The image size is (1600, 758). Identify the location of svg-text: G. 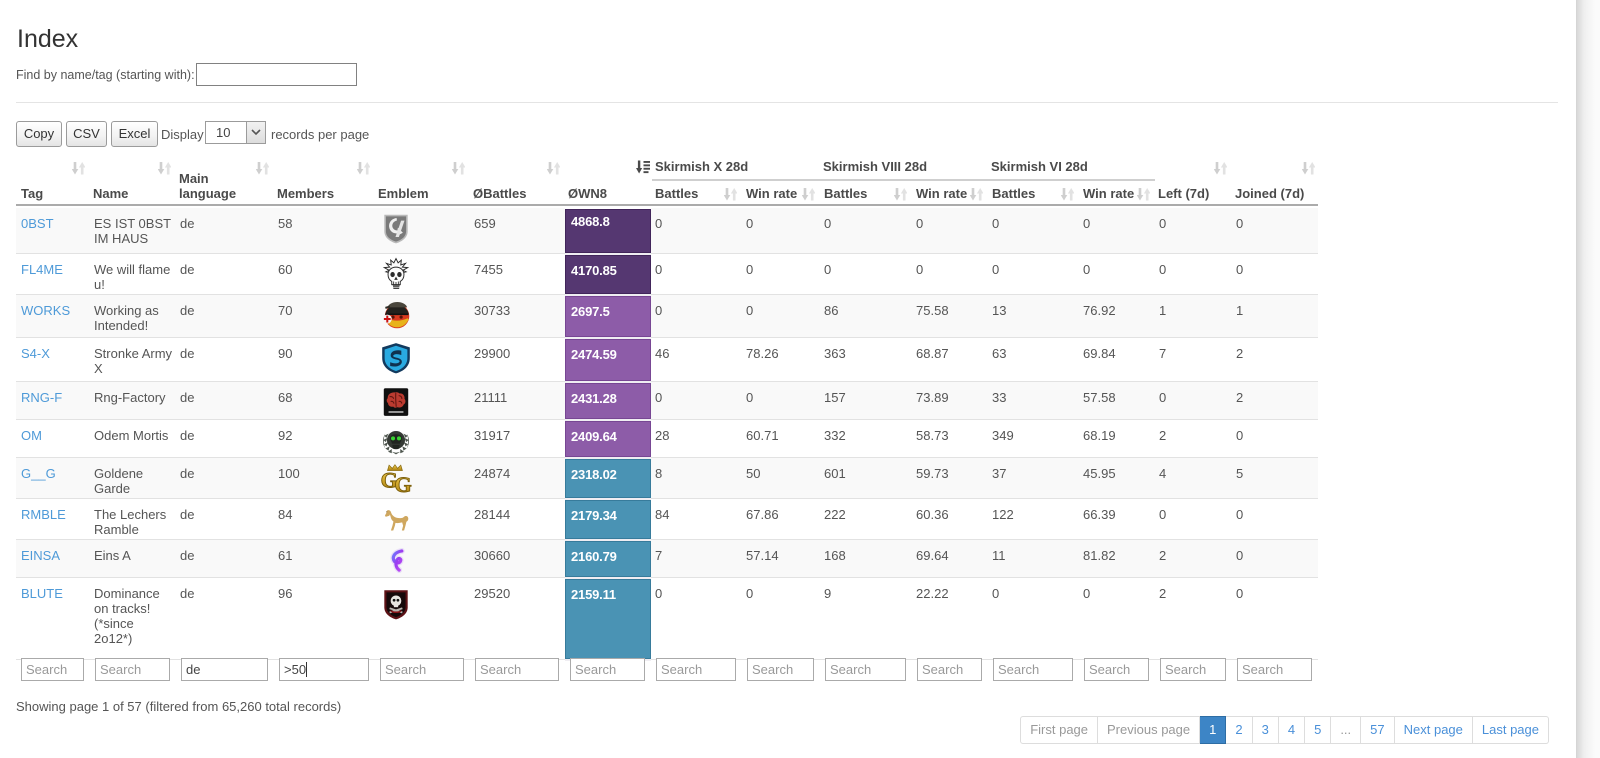
(402, 483).